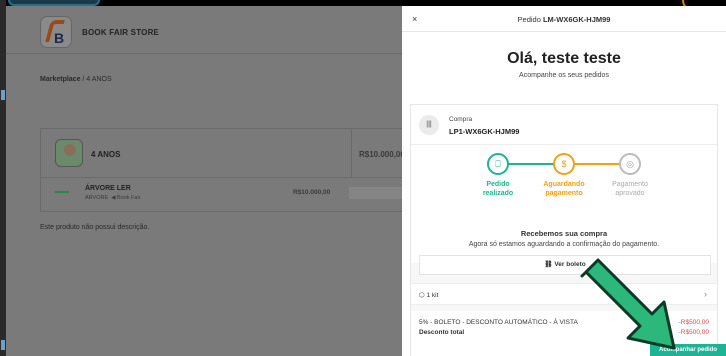 This screenshot has height=356, width=726. Describe the element at coordinates (564, 189) in the screenshot. I see `step-label: Aguardando pagamento` at that location.